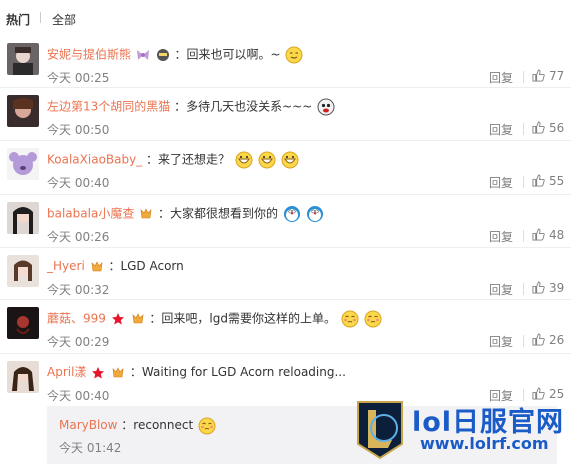  I want to click on comment-item: _Hyeri ：LGD Acorn 今天 00:32 回复 39, so click(285, 274).